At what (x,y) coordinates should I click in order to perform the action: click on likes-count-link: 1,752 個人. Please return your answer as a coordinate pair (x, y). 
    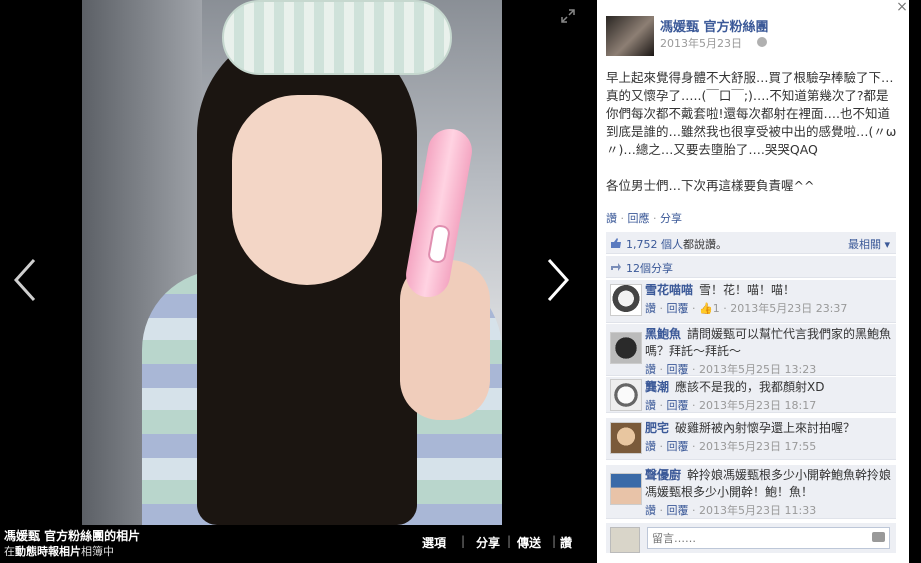
    Looking at the image, I should click on (654, 244).